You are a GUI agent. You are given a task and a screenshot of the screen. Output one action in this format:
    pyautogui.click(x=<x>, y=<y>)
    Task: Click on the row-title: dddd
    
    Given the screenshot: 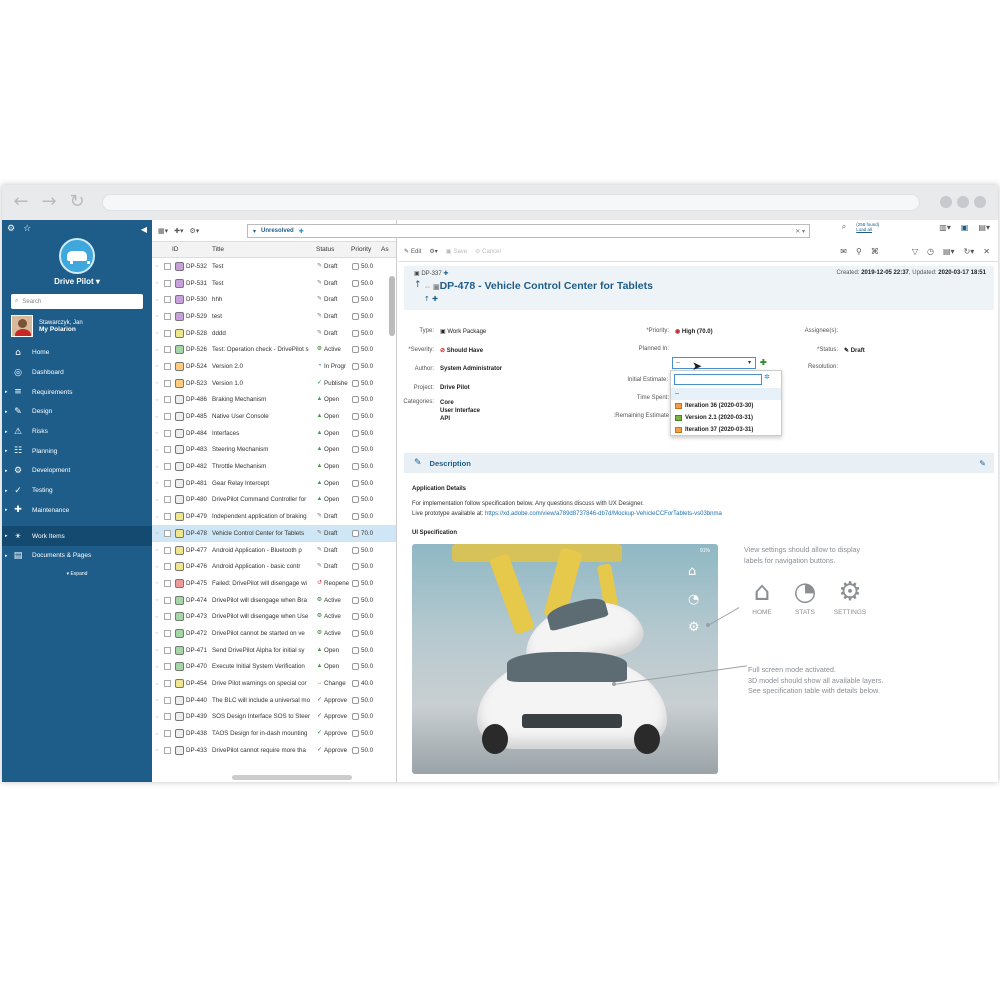 What is the action you would take?
    pyautogui.click(x=264, y=333)
    